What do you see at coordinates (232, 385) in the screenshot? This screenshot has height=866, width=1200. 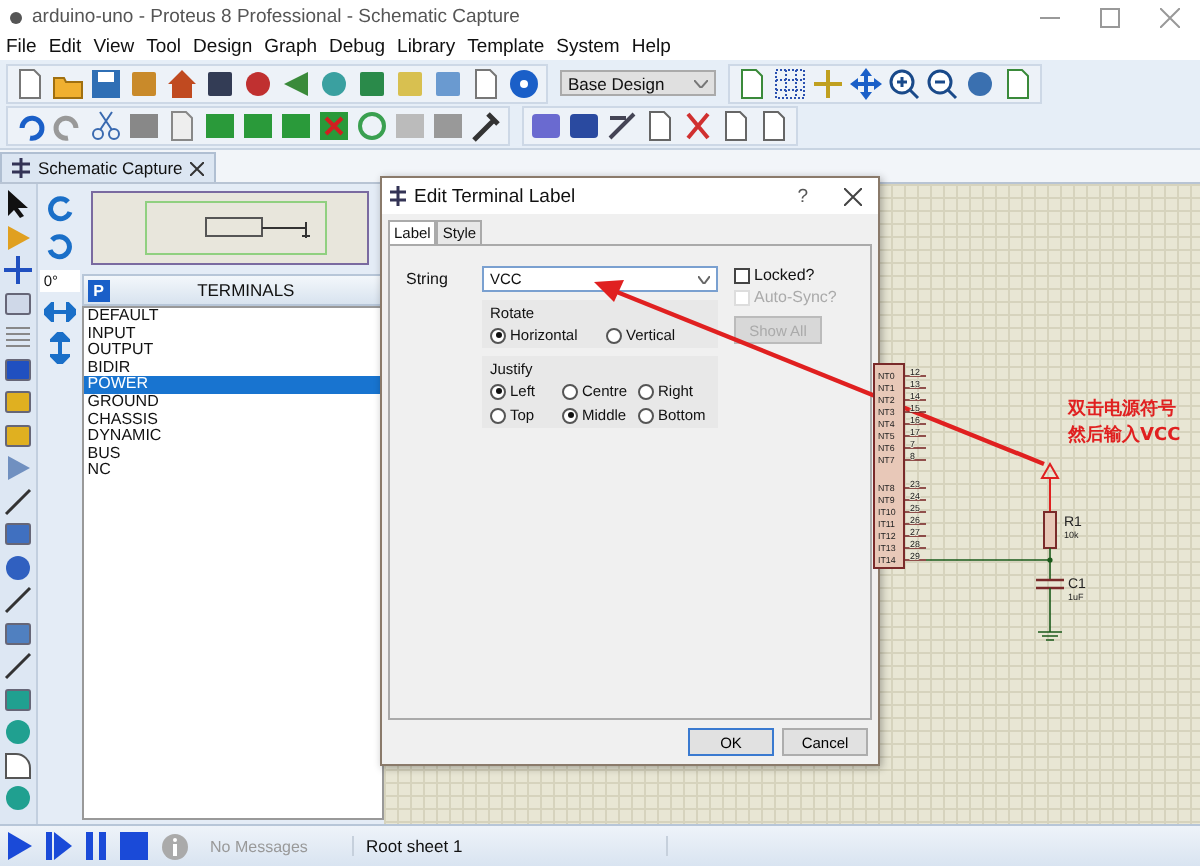 I see `list-item: POWER` at bounding box center [232, 385].